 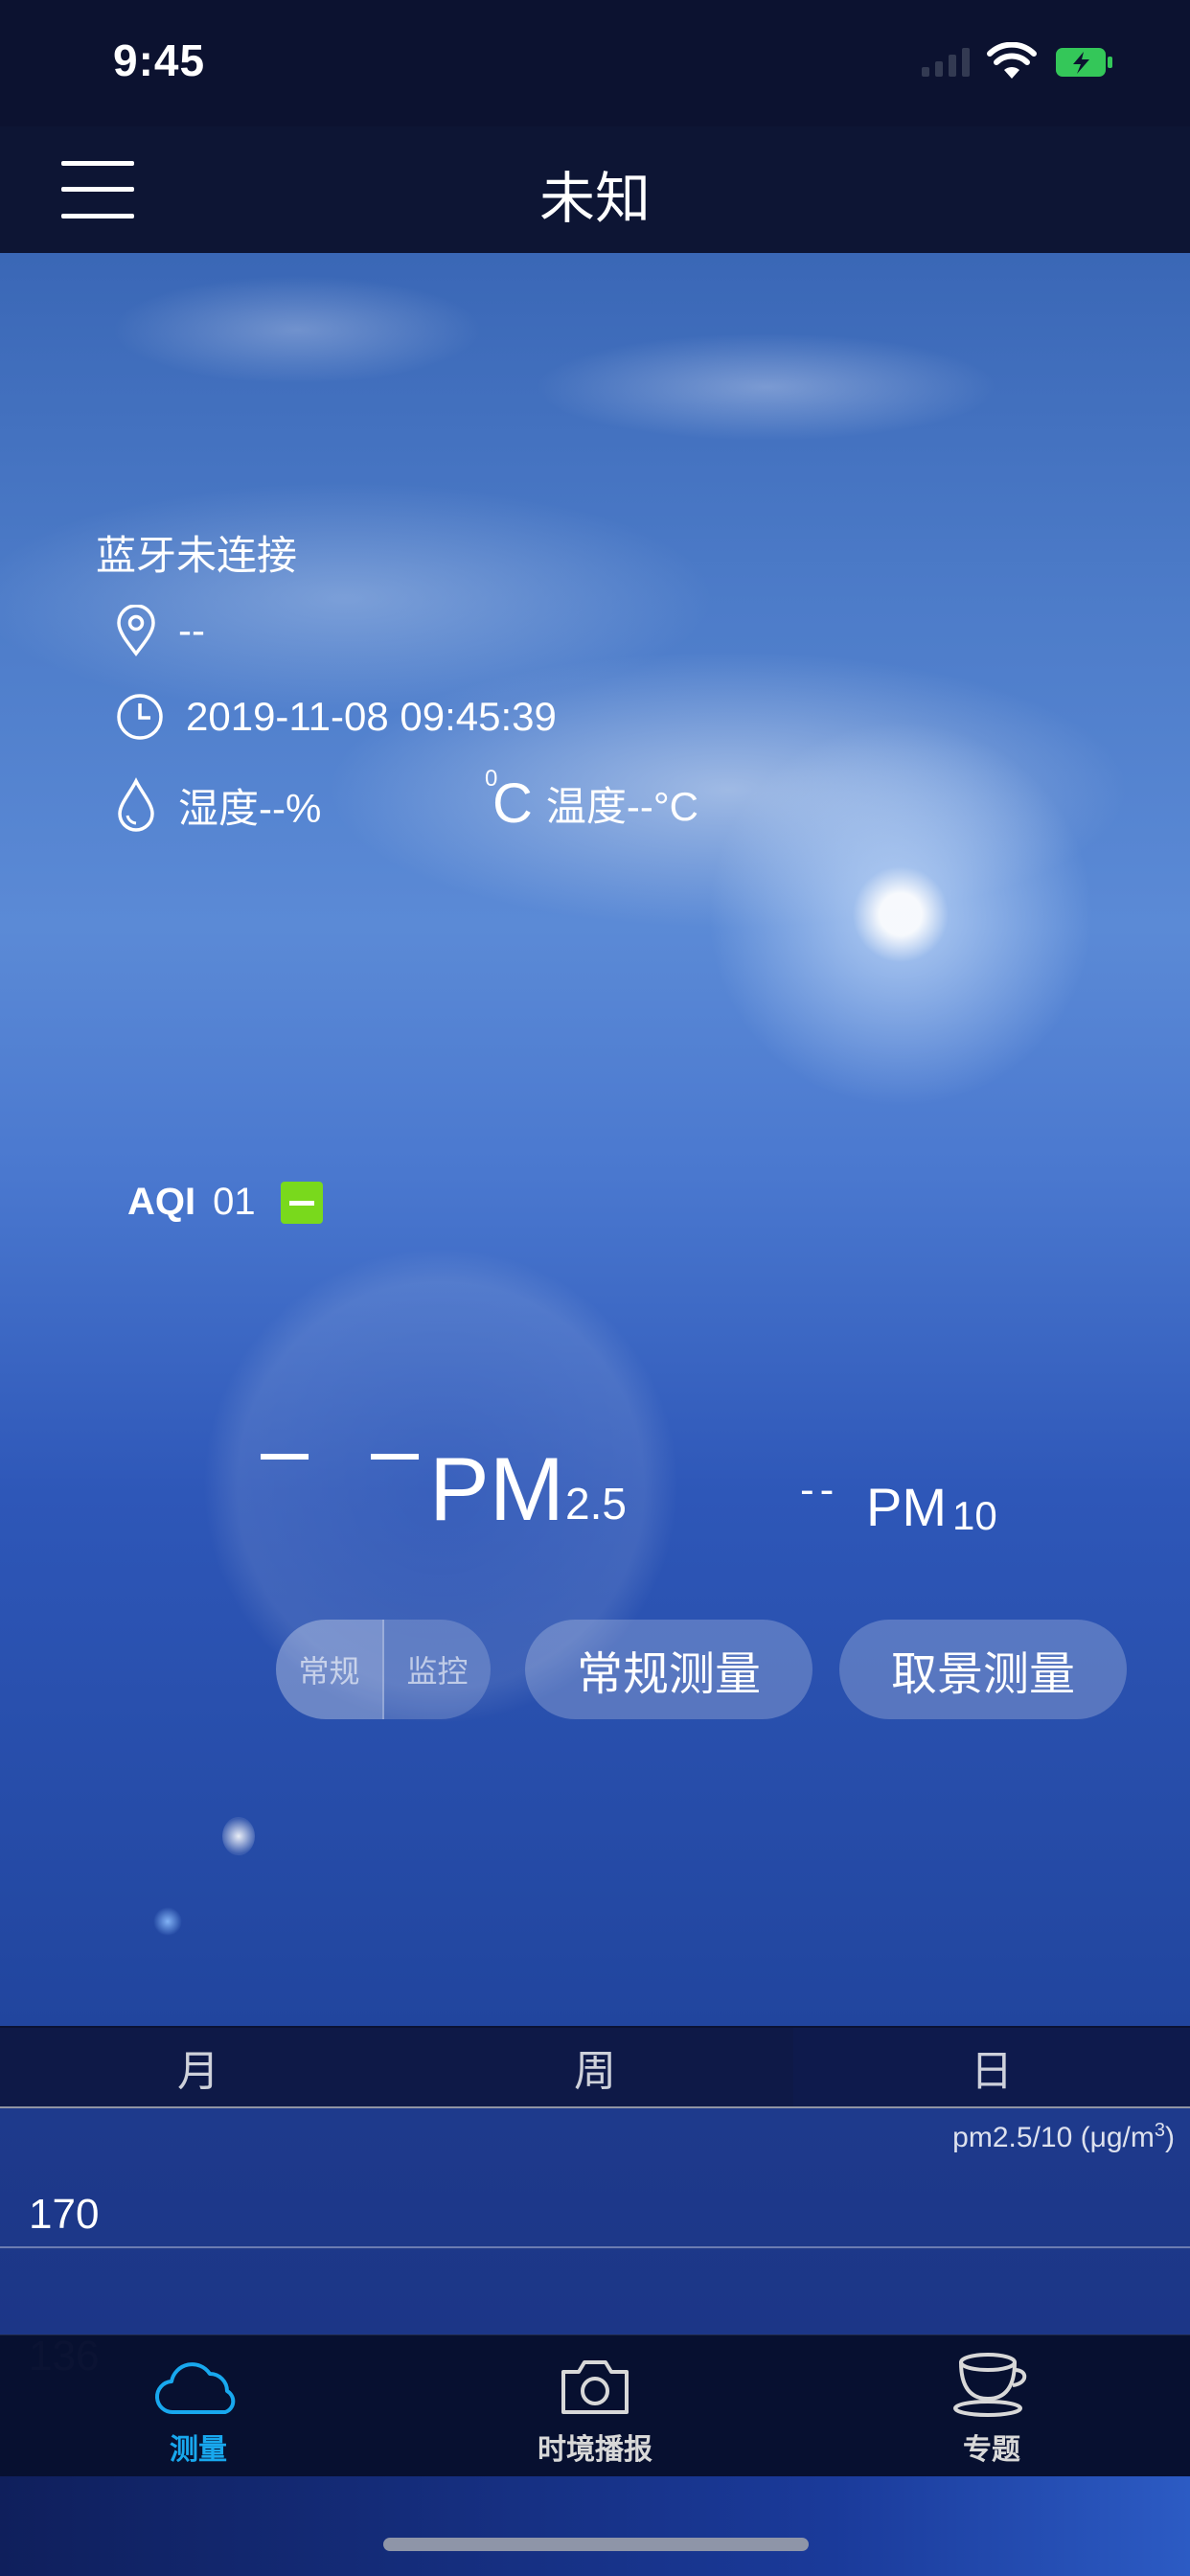 What do you see at coordinates (330, 1669) in the screenshot?
I see `mode-normal-option: 常规` at bounding box center [330, 1669].